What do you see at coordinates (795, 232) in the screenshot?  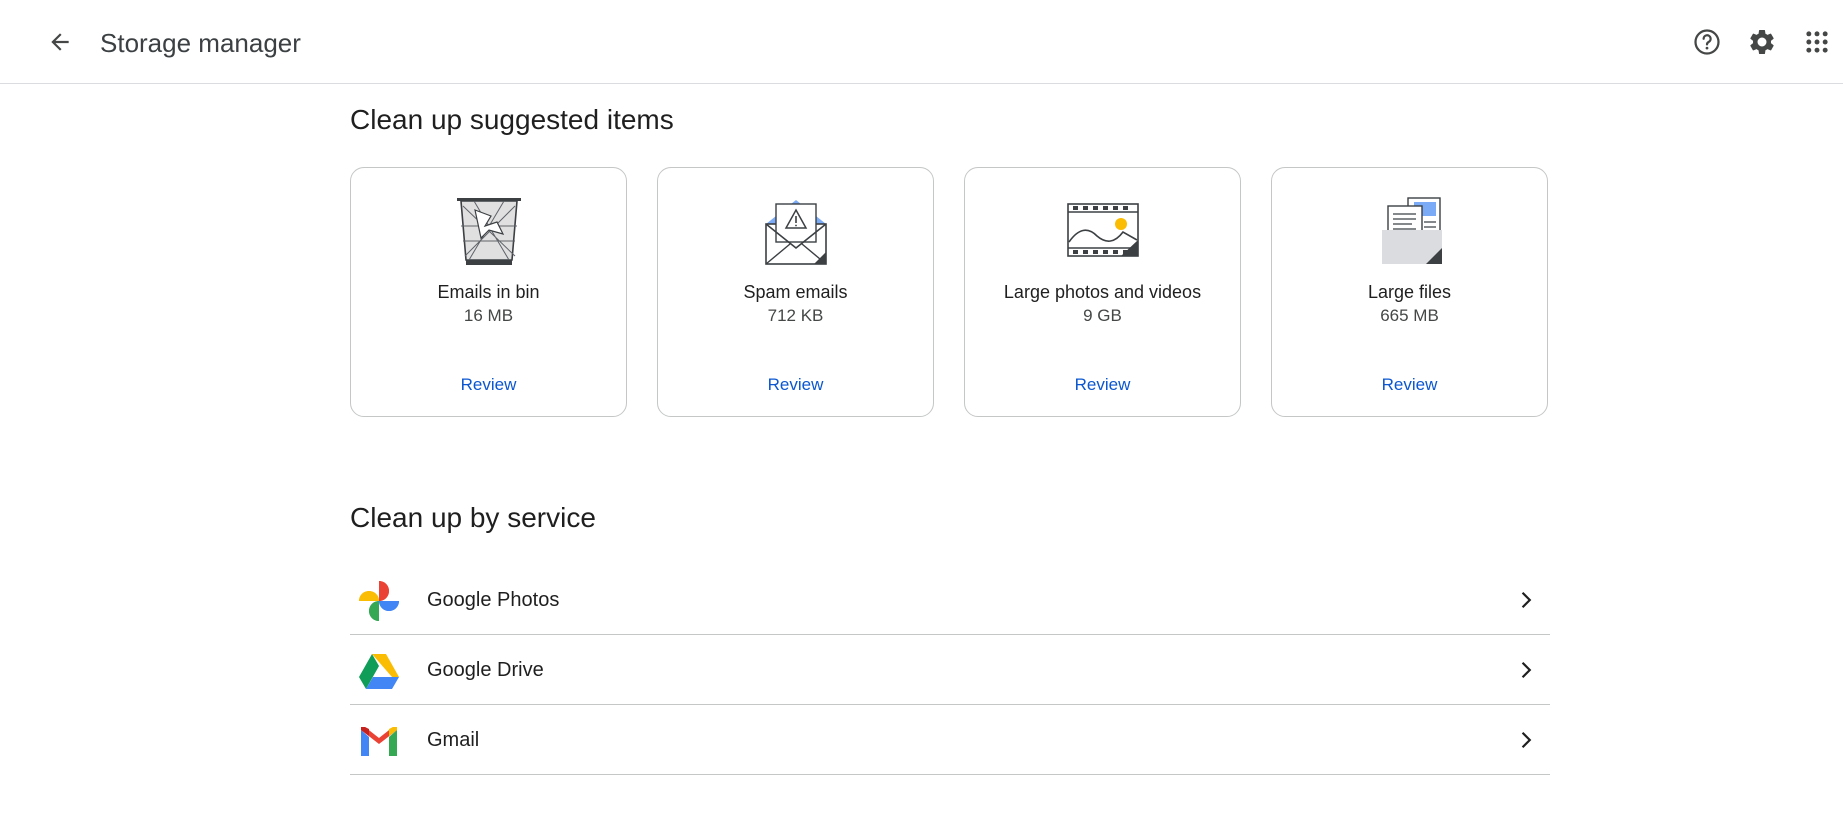 I see `spam-envelope-illustration` at bounding box center [795, 232].